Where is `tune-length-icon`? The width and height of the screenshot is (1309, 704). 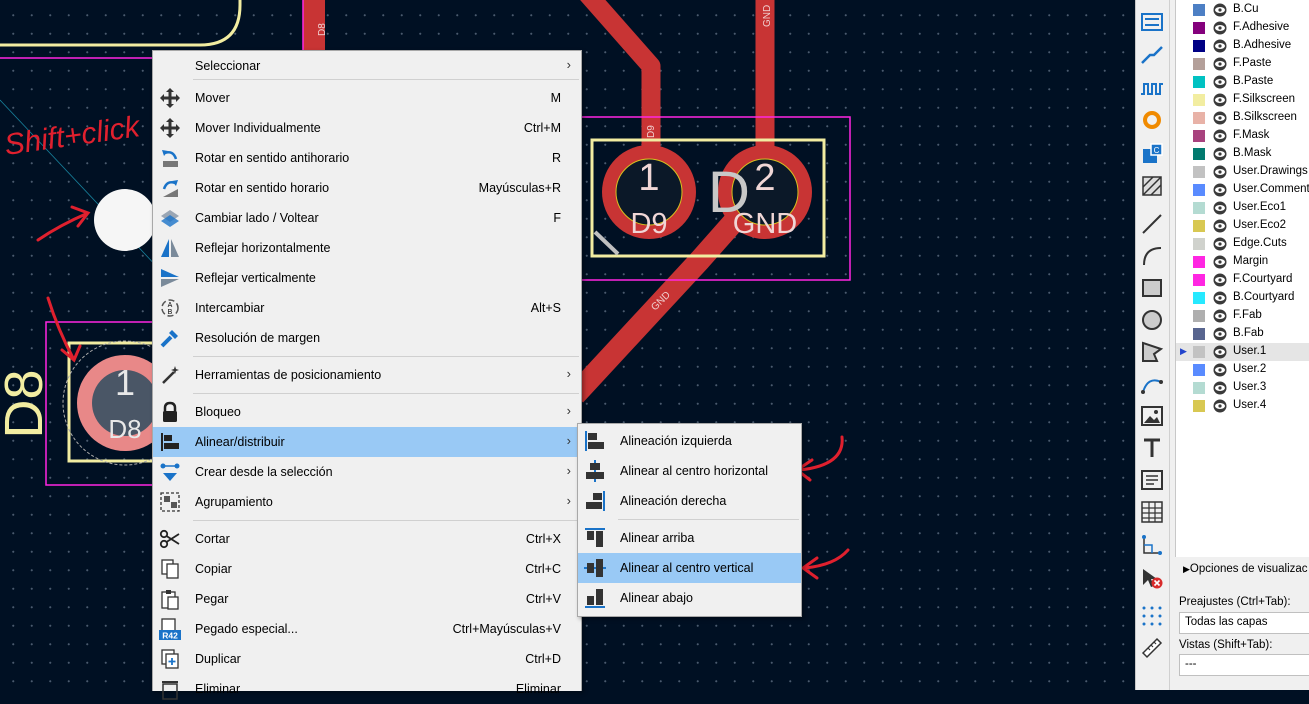 tune-length-icon is located at coordinates (1152, 88).